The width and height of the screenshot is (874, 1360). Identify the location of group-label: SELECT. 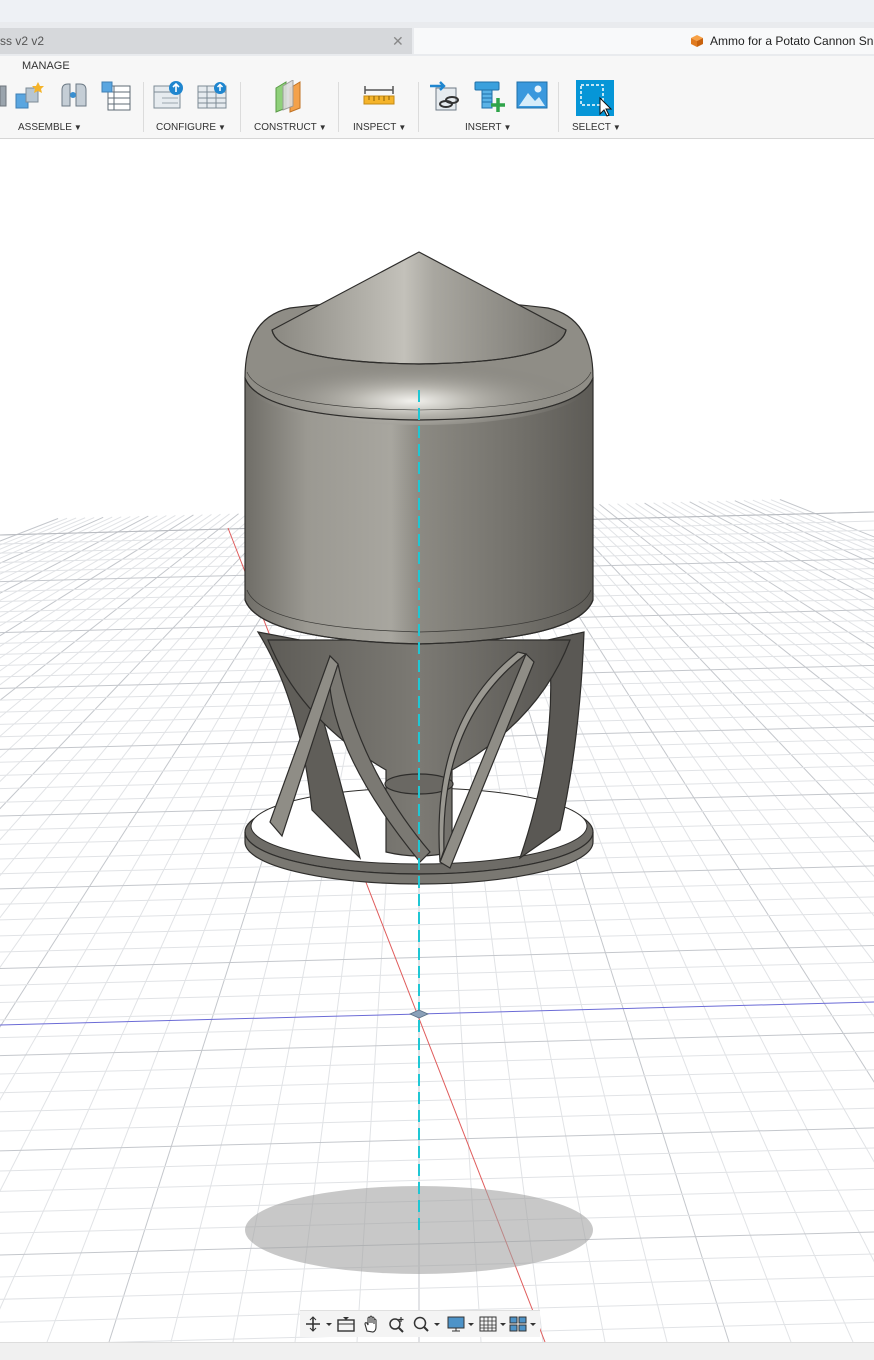
(591, 127).